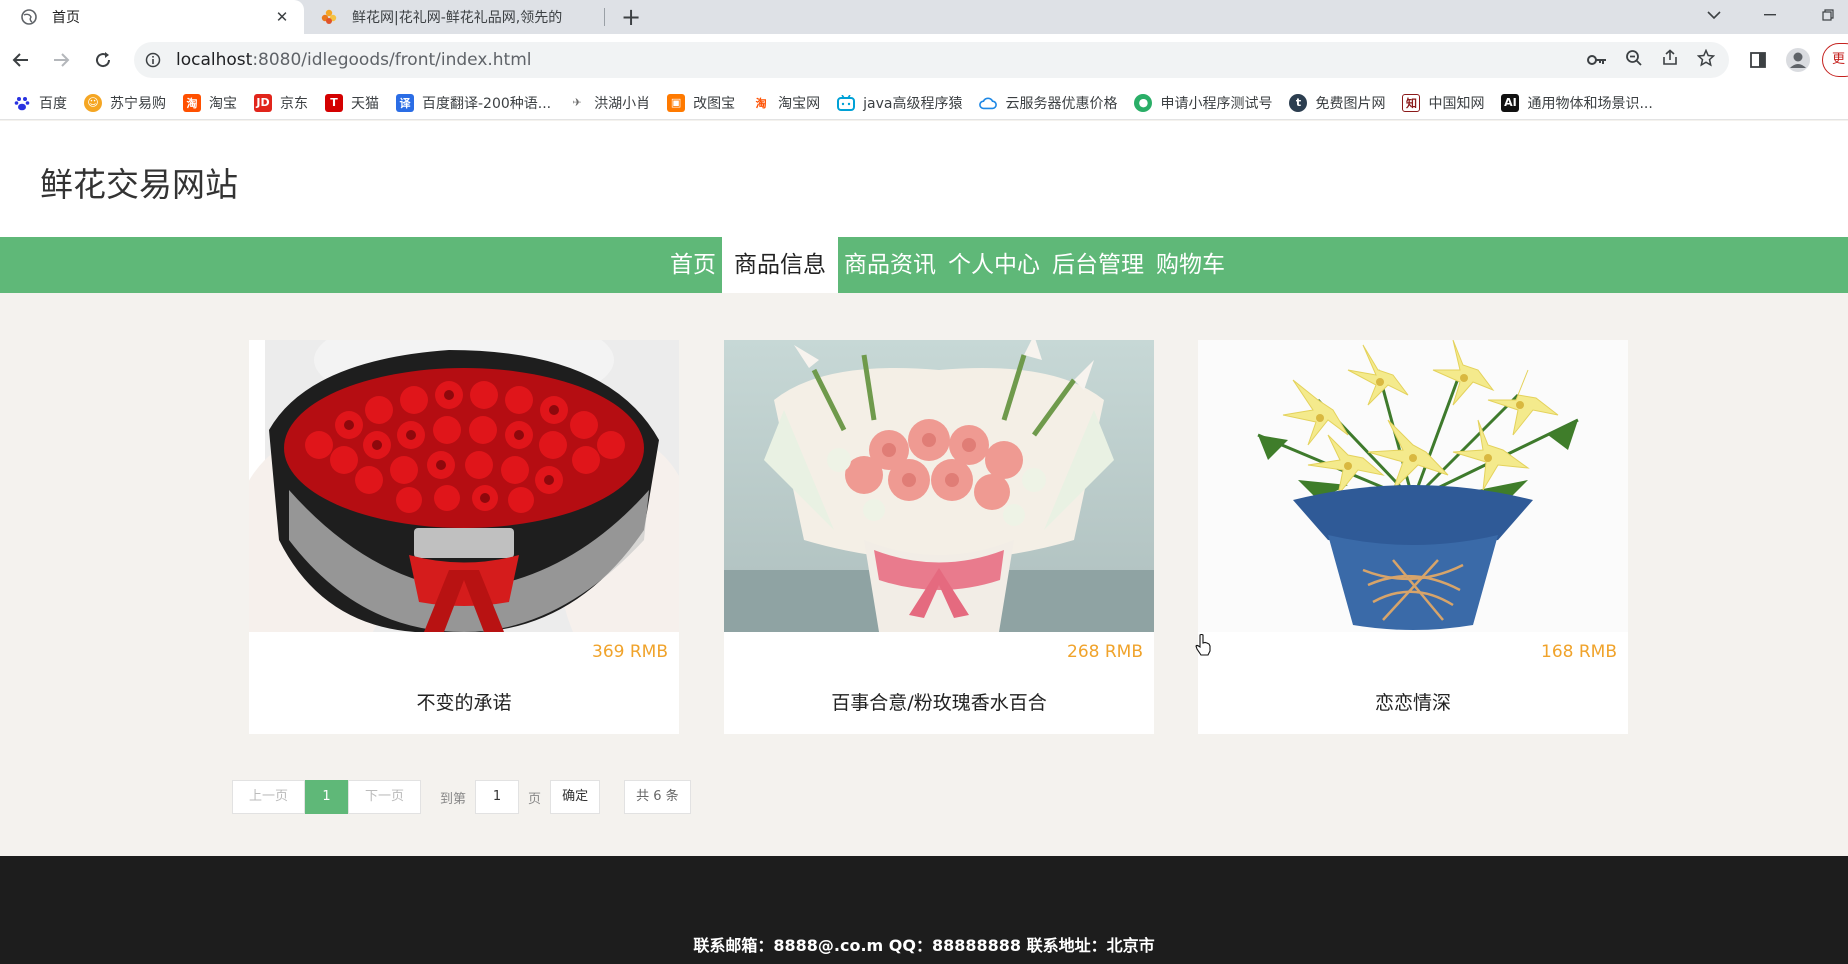  I want to click on bookmark-label: 百度, so click(53, 103).